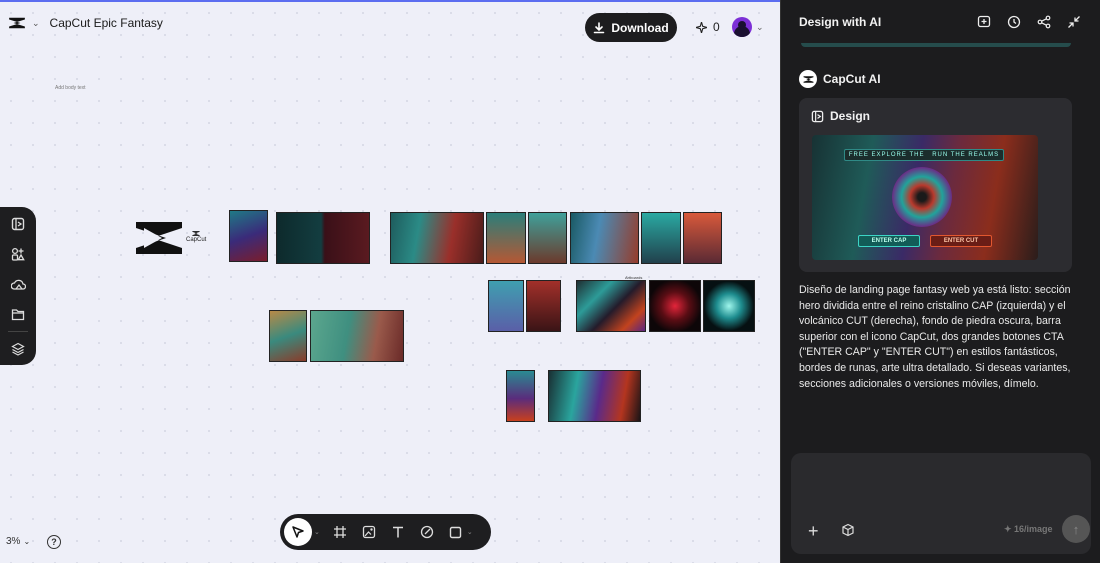  I want to click on download-icon, so click(599, 27).